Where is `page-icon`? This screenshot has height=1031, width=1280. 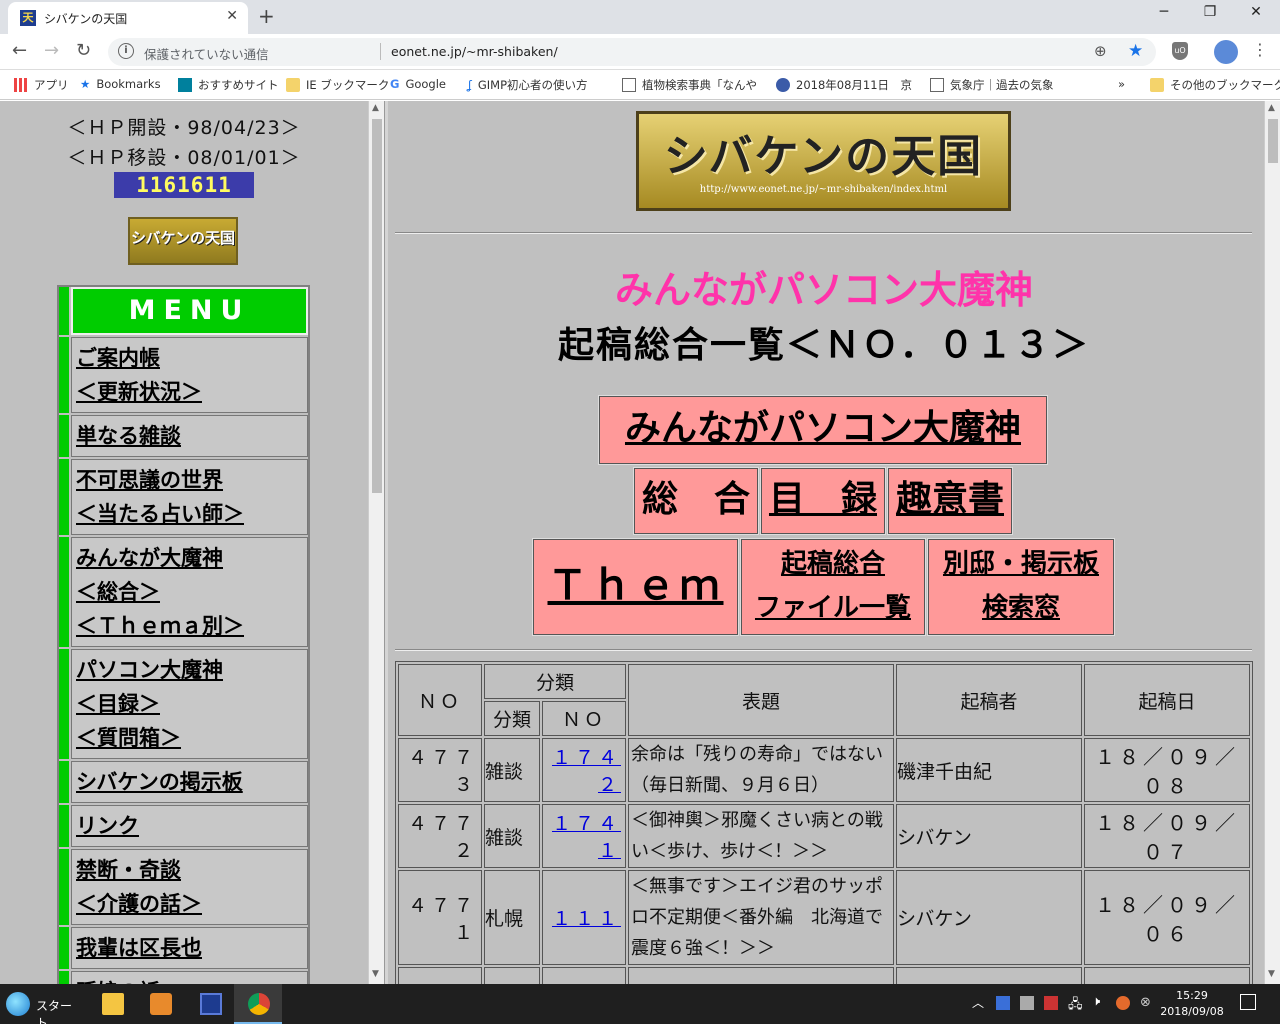 page-icon is located at coordinates (937, 85).